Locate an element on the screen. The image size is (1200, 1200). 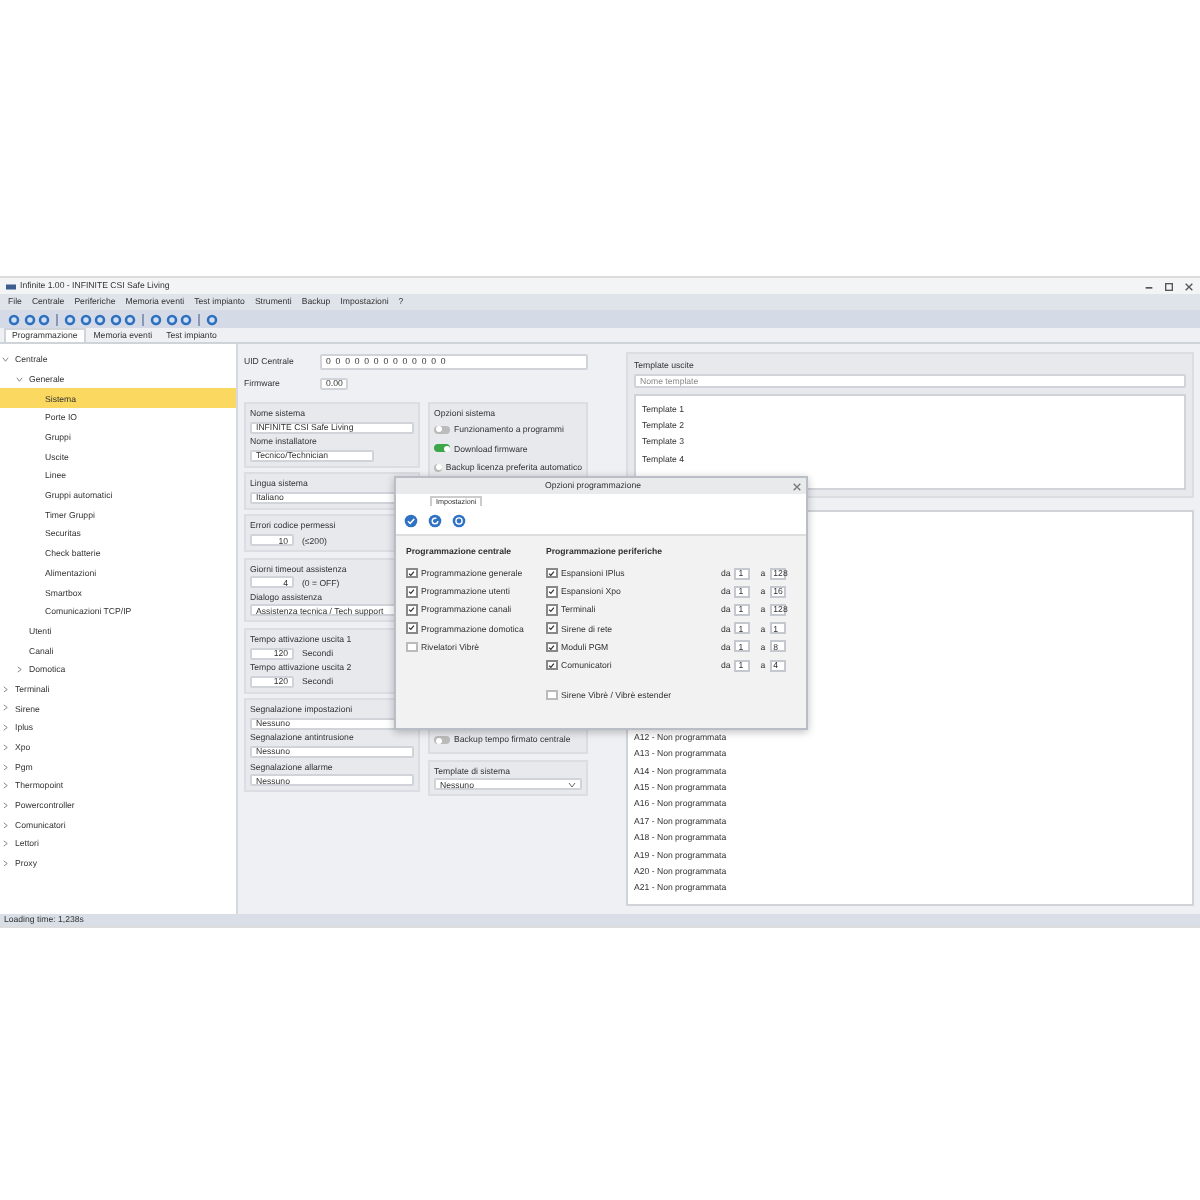
check-icon is located at coordinates (411, 520).